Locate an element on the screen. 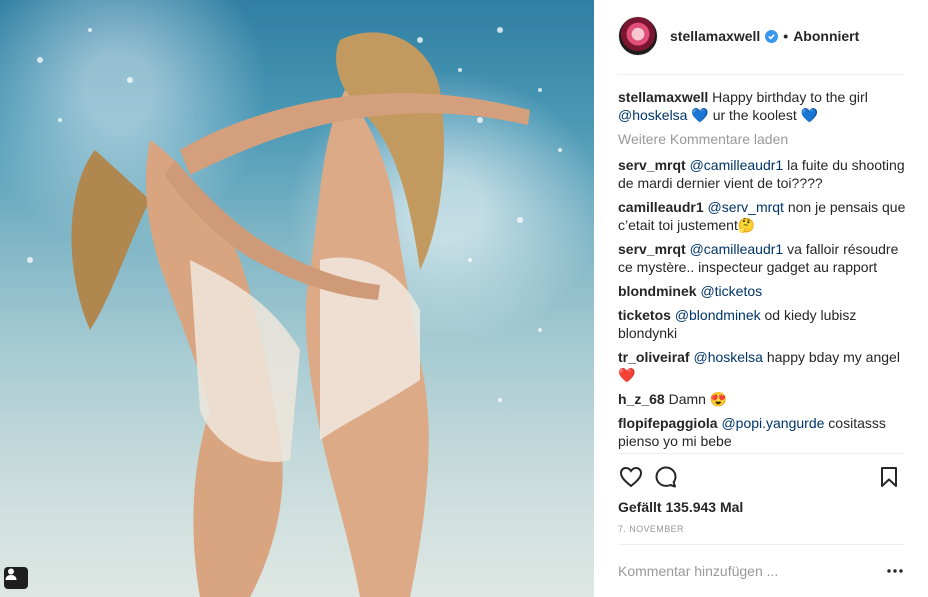 The image size is (928, 597). user-tag-icon is located at coordinates (16, 578).